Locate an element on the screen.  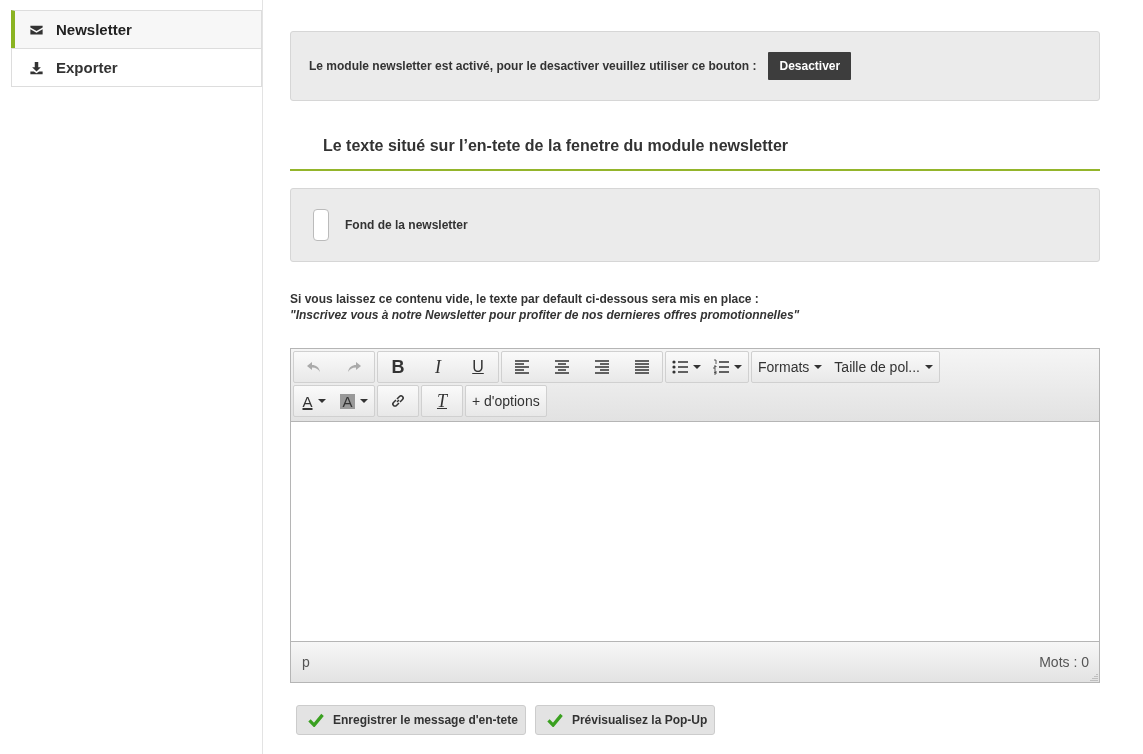
text-color-button: A is located at coordinates (314, 401).